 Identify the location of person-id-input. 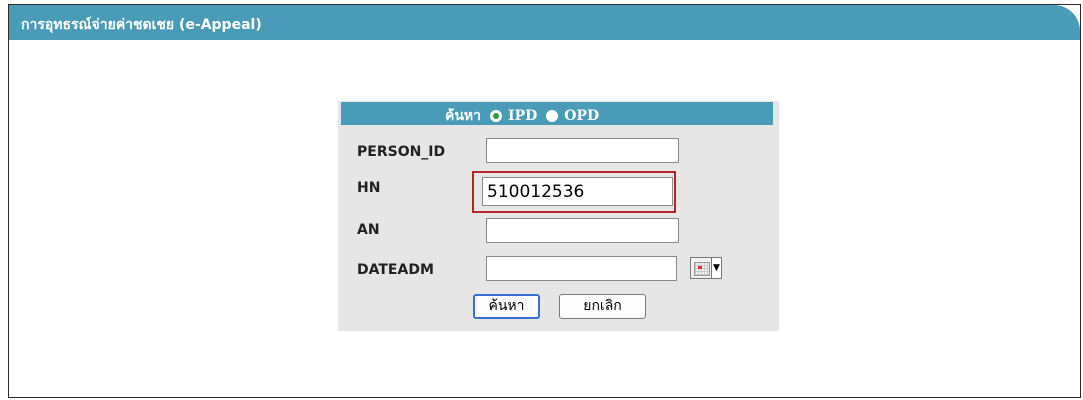
(582, 150).